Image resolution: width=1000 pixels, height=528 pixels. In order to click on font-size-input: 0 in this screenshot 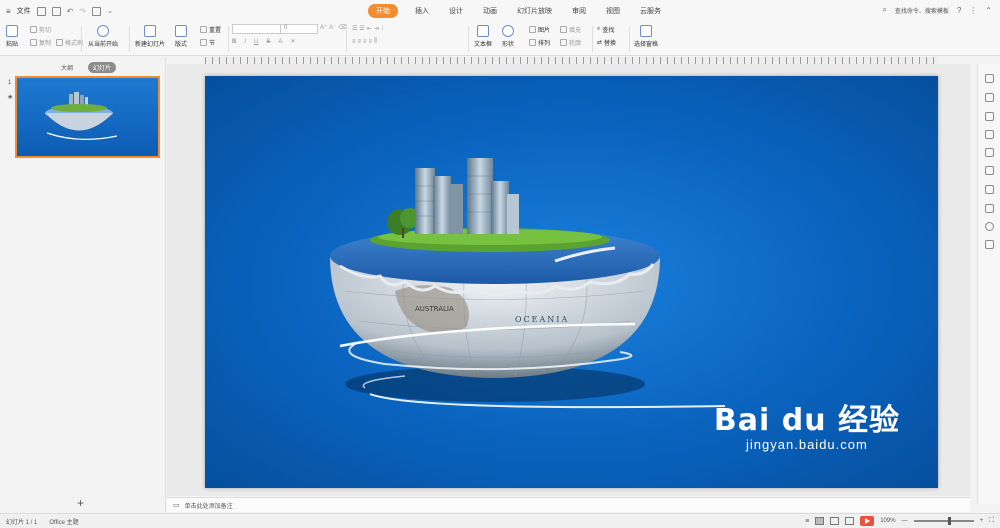, I will do `click(299, 29)`.